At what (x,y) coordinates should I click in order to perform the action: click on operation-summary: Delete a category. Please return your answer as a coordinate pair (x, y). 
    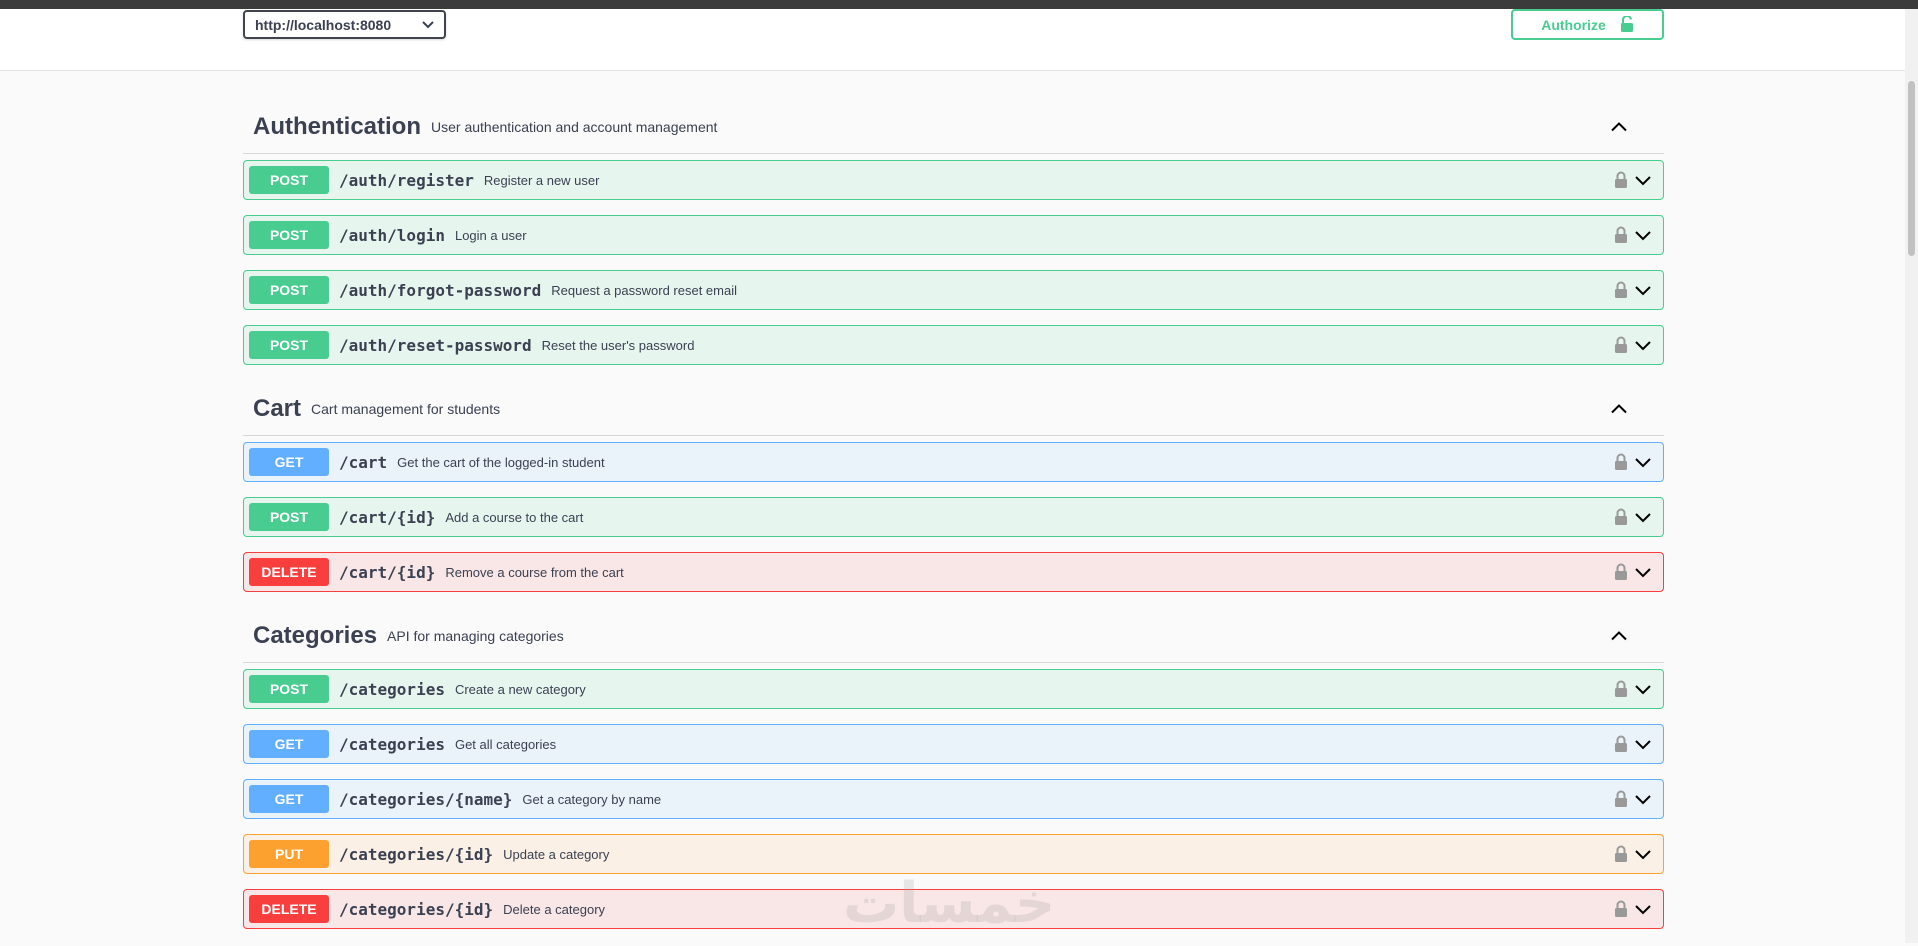
    Looking at the image, I should click on (554, 909).